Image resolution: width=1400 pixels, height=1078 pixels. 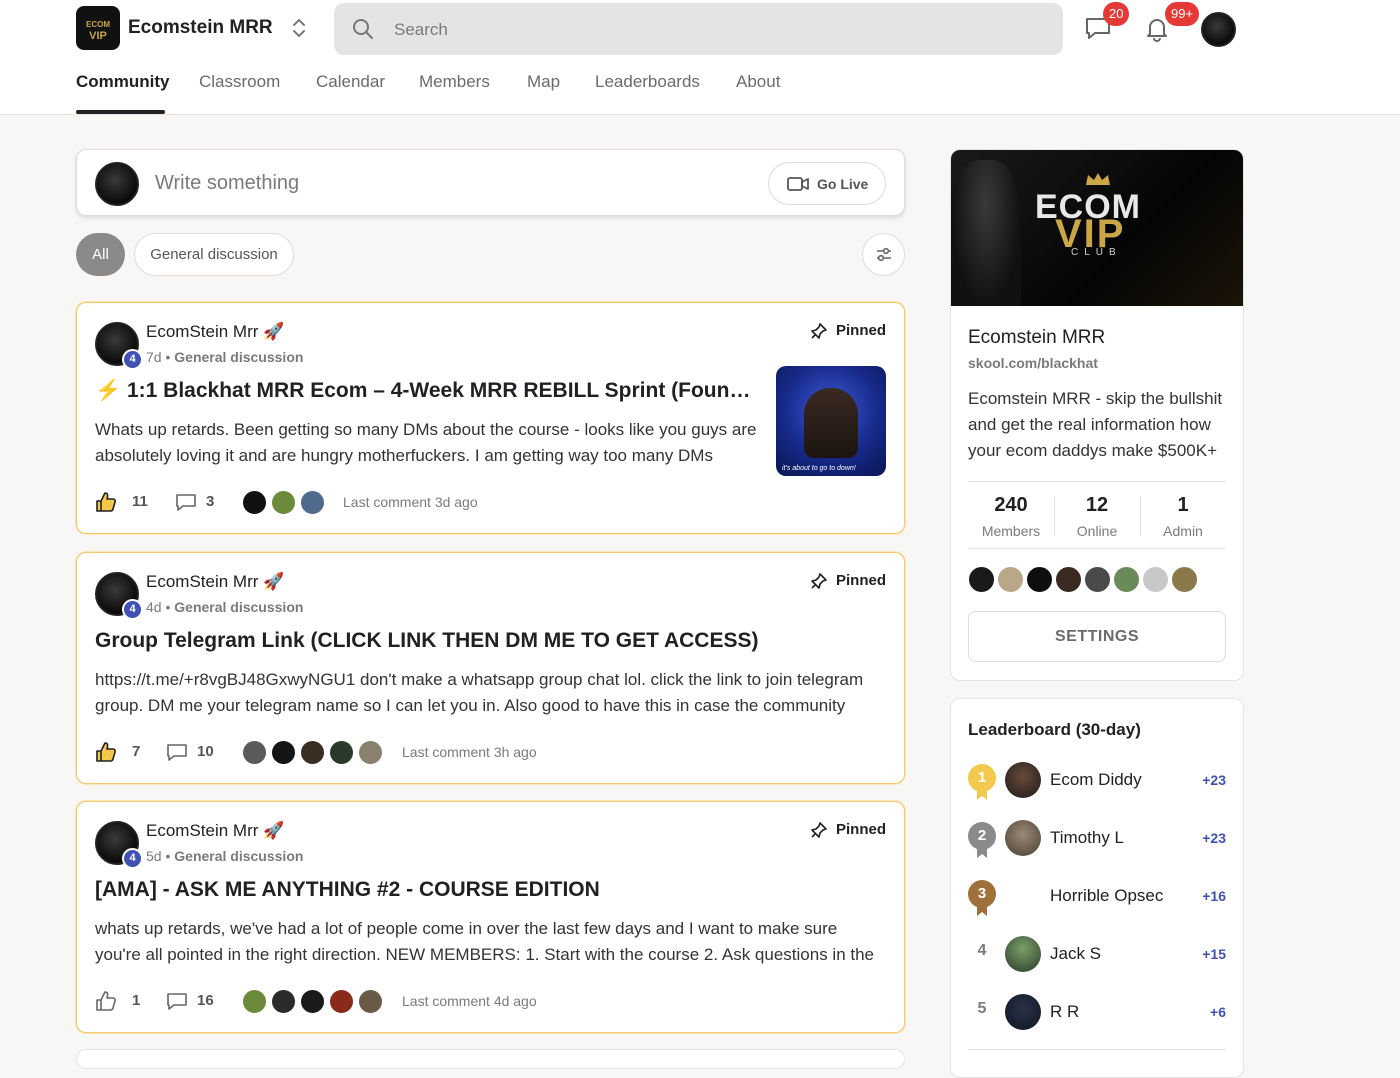 What do you see at coordinates (1097, 1012) in the screenshot?
I see `leaderboard-row: 5 R R +6` at bounding box center [1097, 1012].